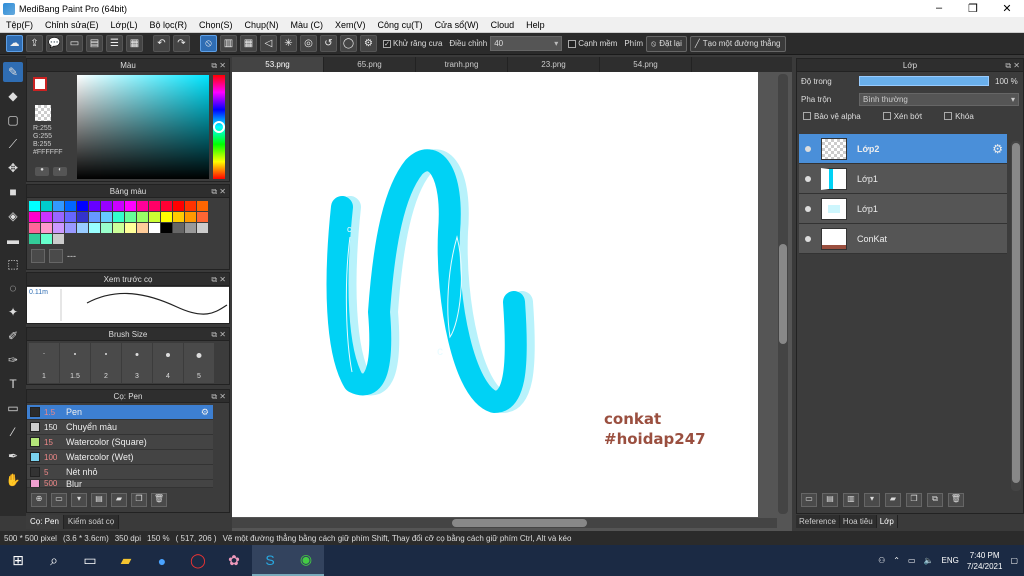 The width and height of the screenshot is (1024, 576). Describe the element at coordinates (75, 363) in the screenshot. I see `size-option: 1.5` at that location.